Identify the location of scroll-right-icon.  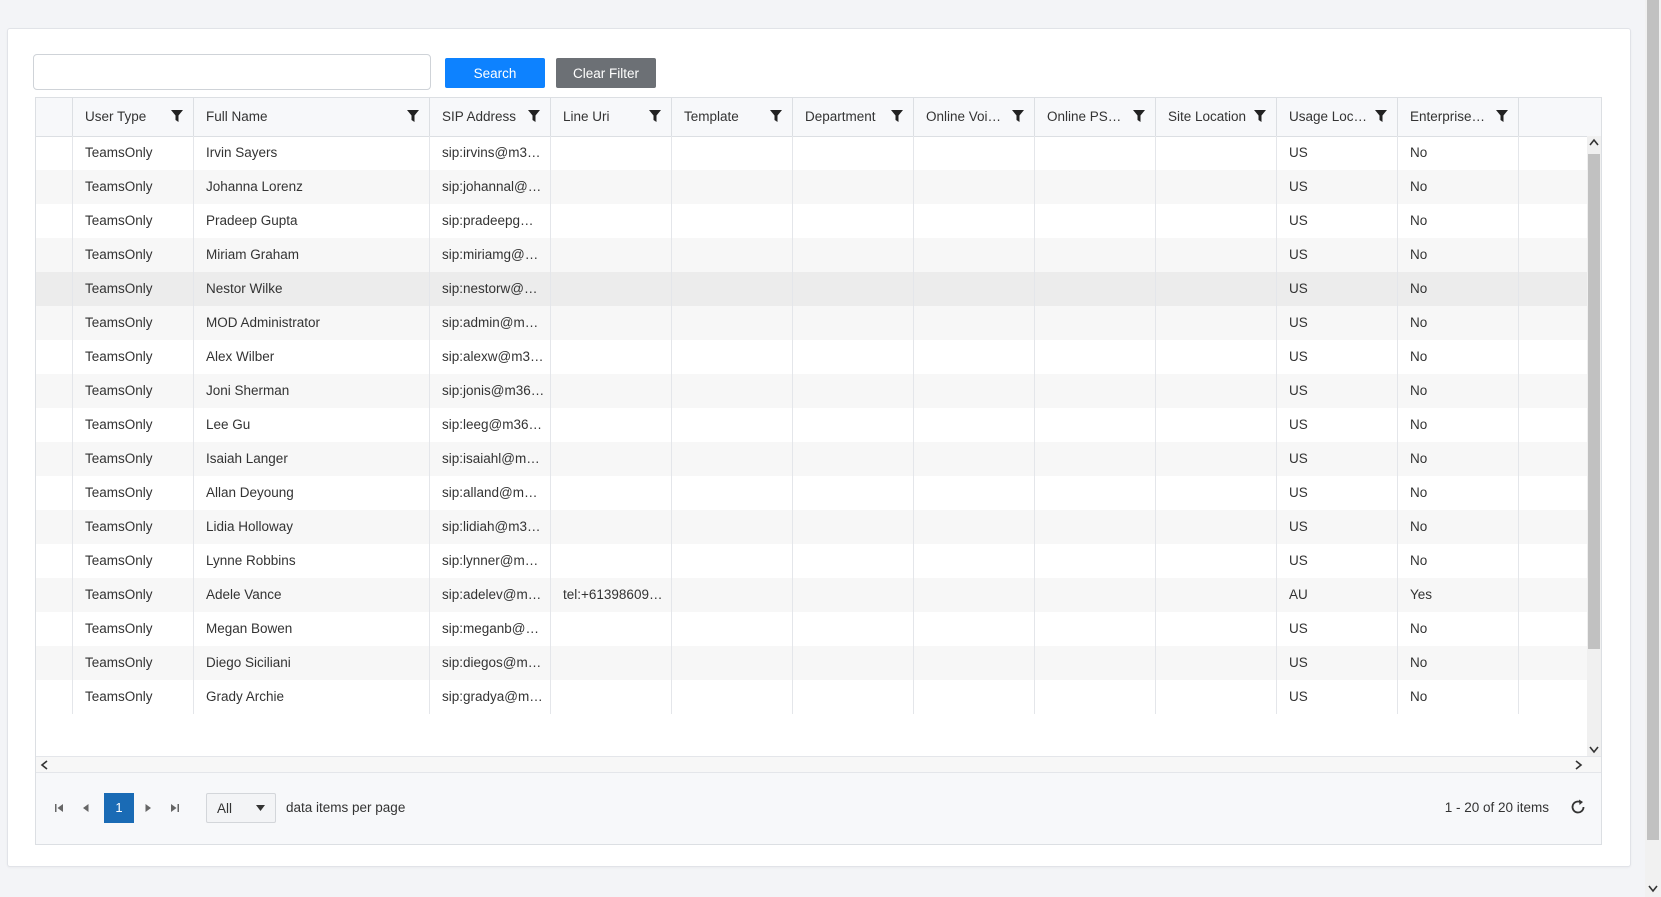
(1579, 765).